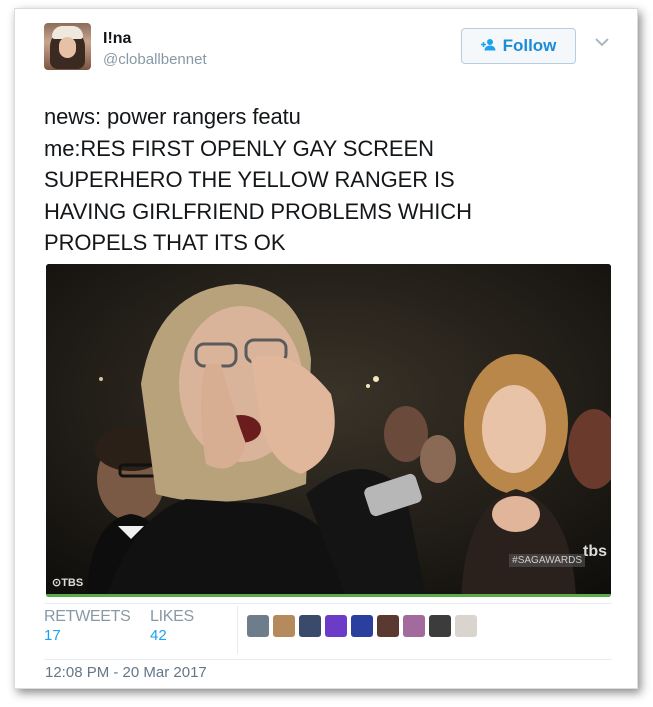  I want to click on tweet-line: HAVING GIRLFRIEND PROBLEMS WHICH, so click(258, 211).